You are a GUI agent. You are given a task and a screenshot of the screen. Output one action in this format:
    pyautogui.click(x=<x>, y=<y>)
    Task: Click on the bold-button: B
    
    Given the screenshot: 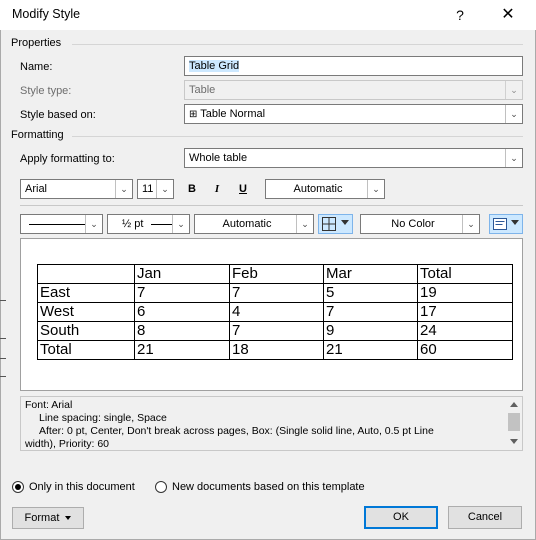 What is the action you would take?
    pyautogui.click(x=192, y=189)
    